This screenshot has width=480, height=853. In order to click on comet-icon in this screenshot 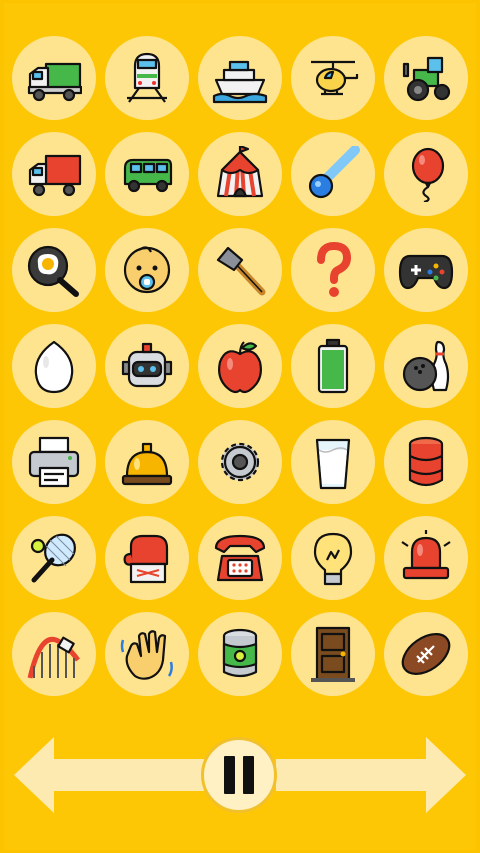, I will do `click(334, 172)`.